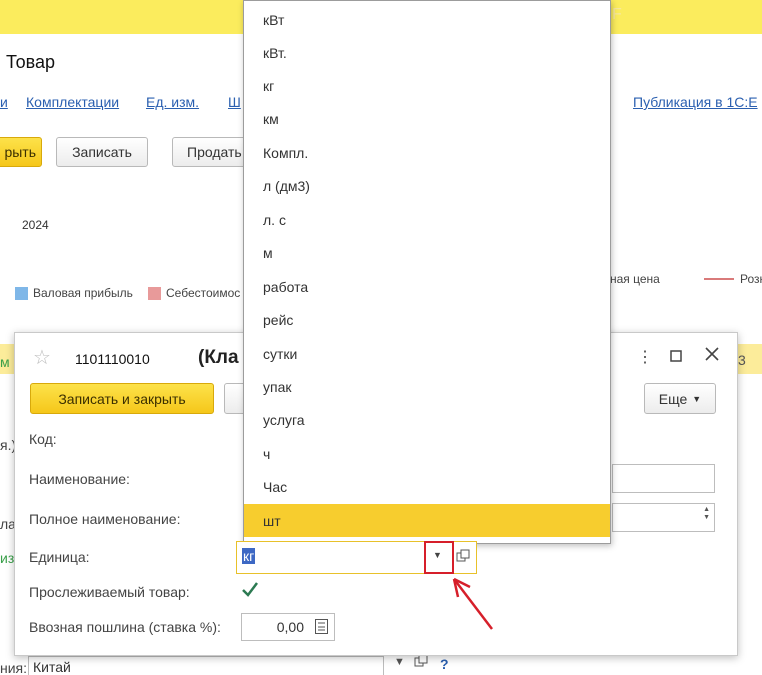 This screenshot has height=675, width=762. Describe the element at coordinates (427, 52) in the screenshot. I see `dropdown-item: кВт.` at that location.